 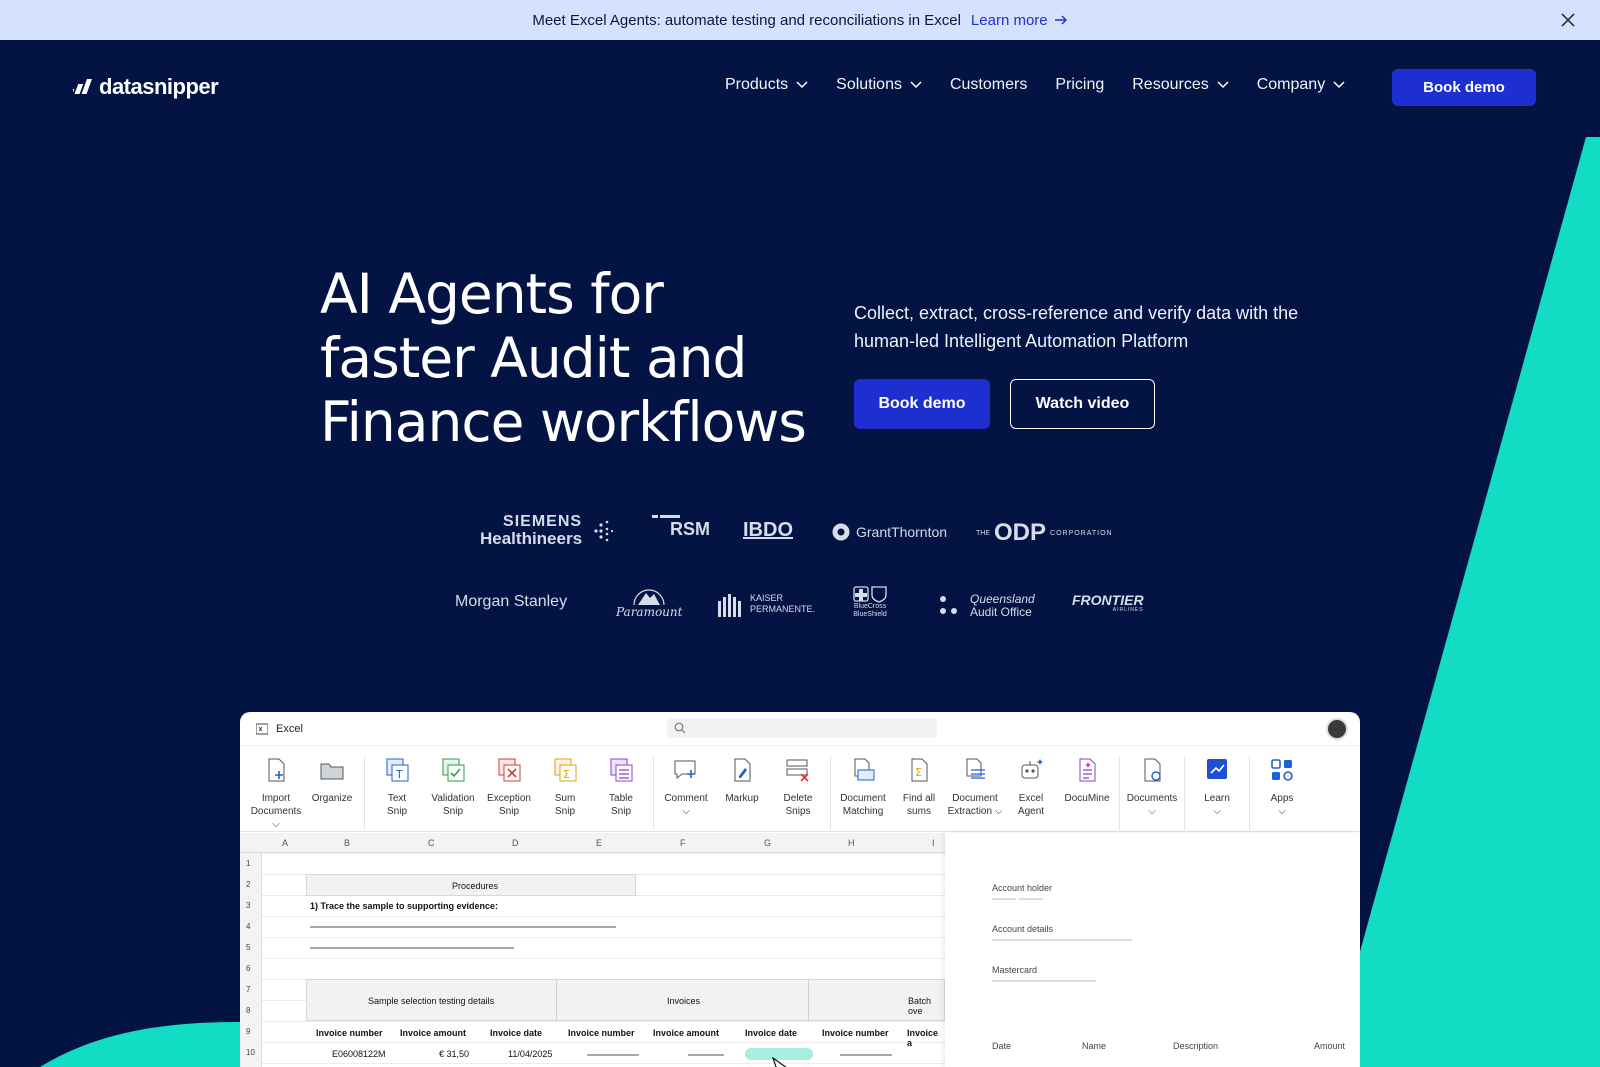 What do you see at coordinates (276, 818) in the screenshot?
I see `ribbon-label: Documents ⌵` at bounding box center [276, 818].